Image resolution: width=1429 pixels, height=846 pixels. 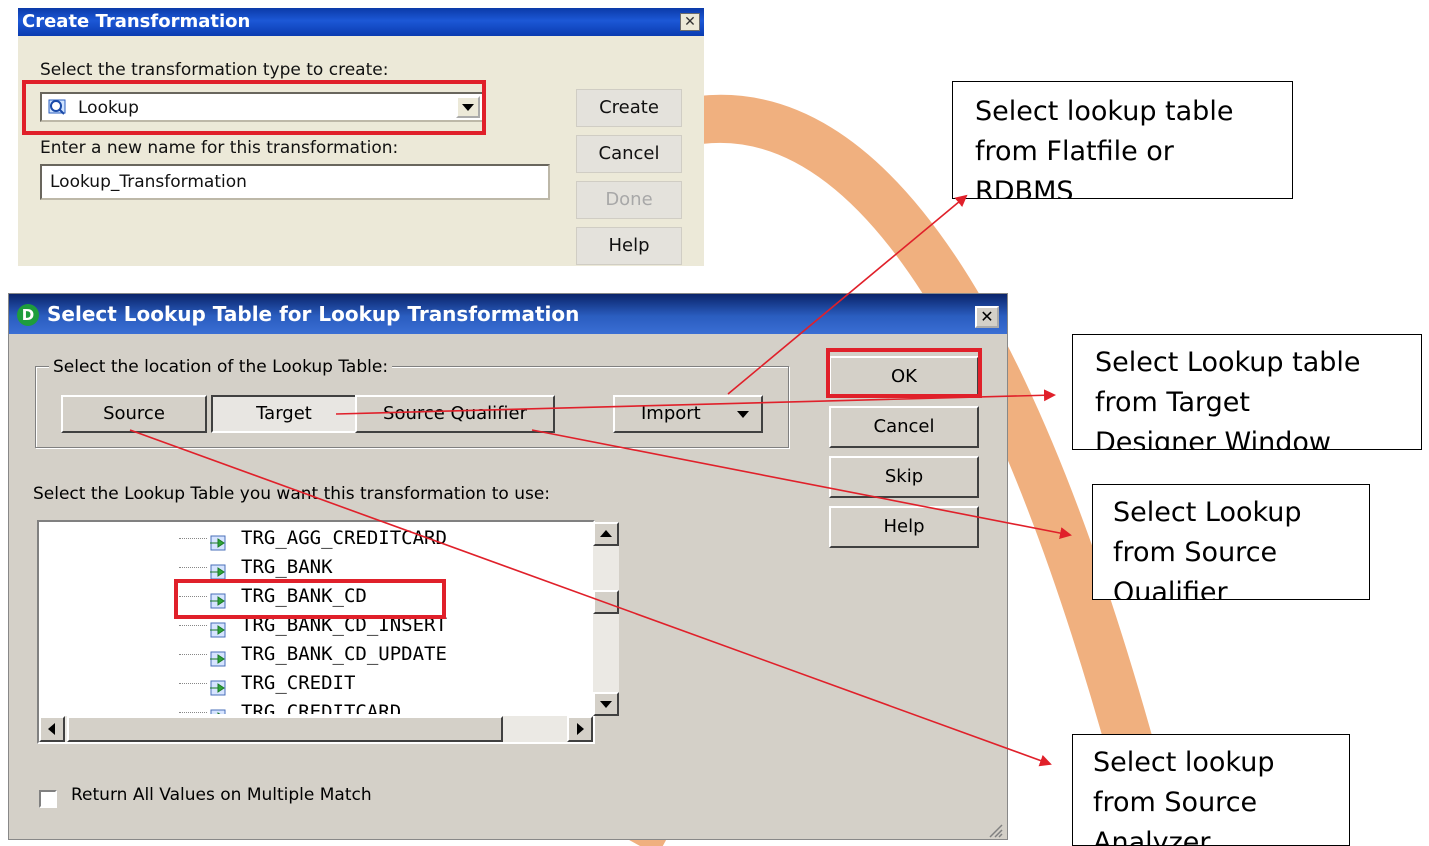 What do you see at coordinates (606, 619) in the screenshot?
I see `vertical-scrollbar` at bounding box center [606, 619].